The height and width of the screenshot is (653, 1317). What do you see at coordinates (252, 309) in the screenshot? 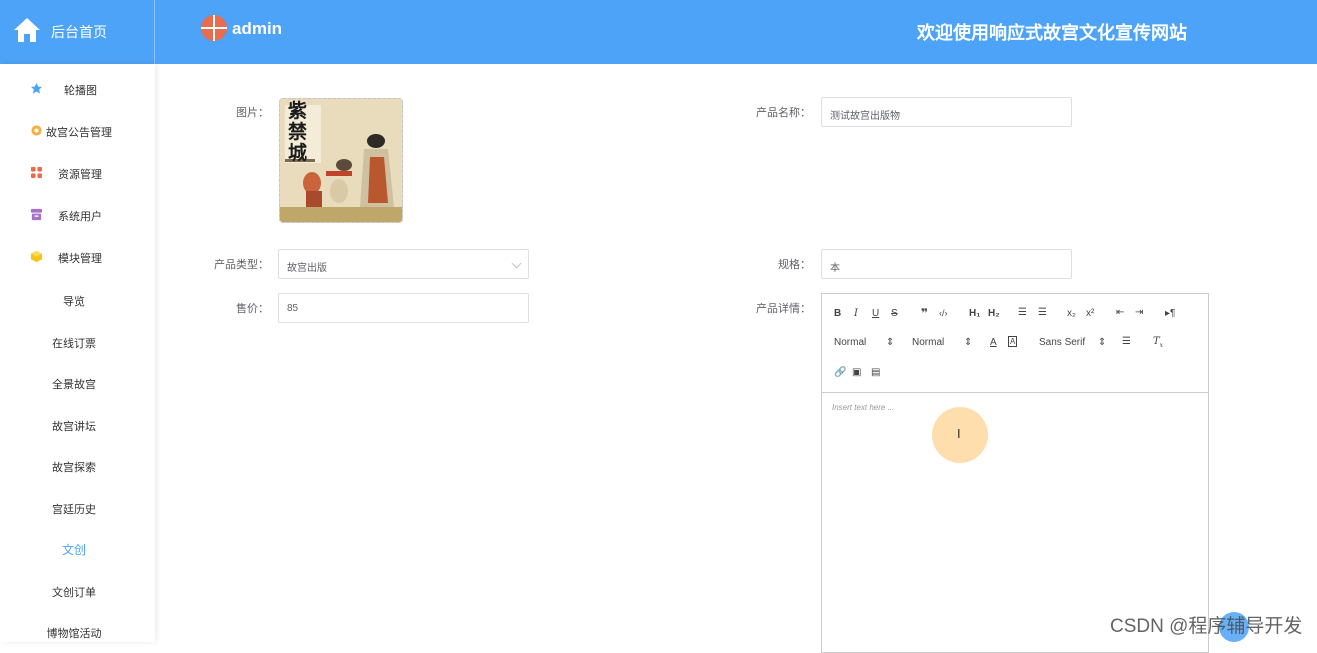
I see `price-label: 售价：` at bounding box center [252, 309].